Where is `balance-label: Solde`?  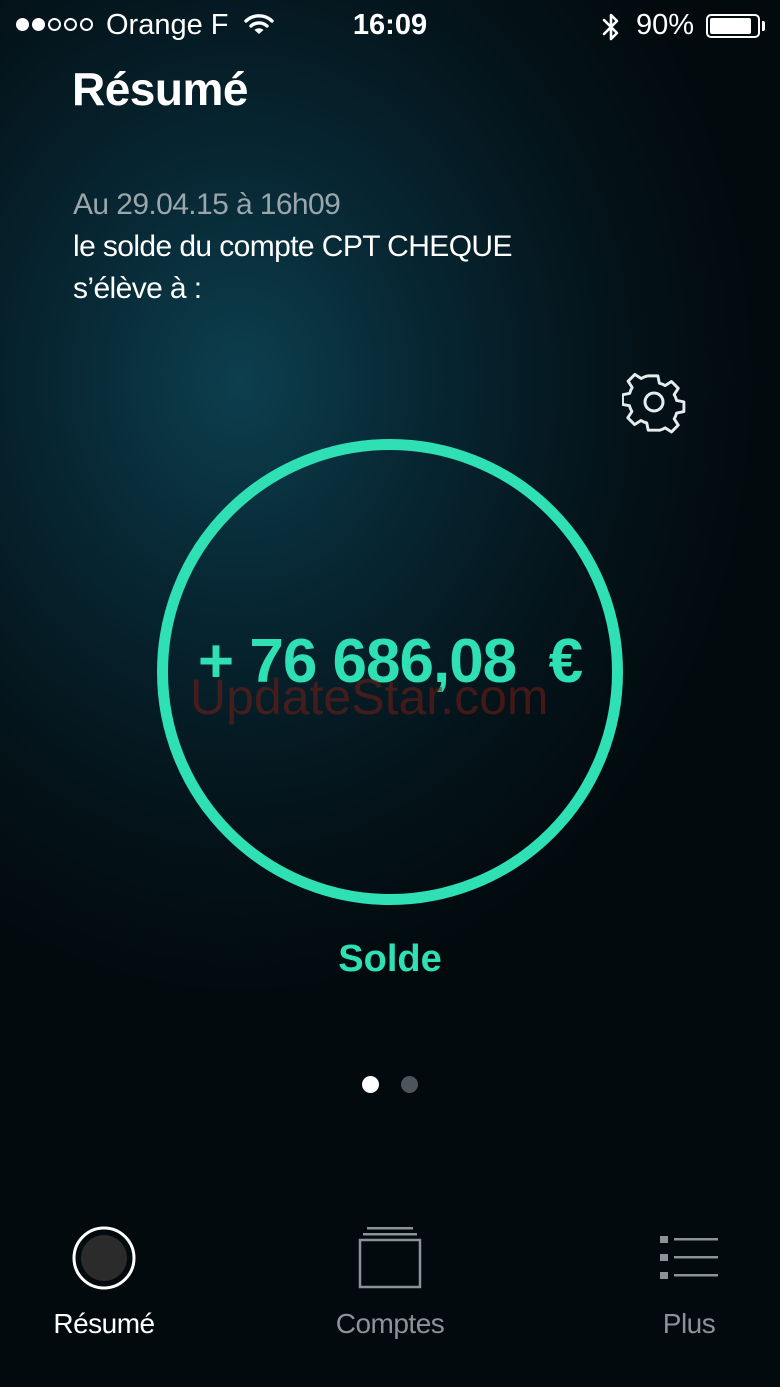
balance-label: Solde is located at coordinates (390, 959).